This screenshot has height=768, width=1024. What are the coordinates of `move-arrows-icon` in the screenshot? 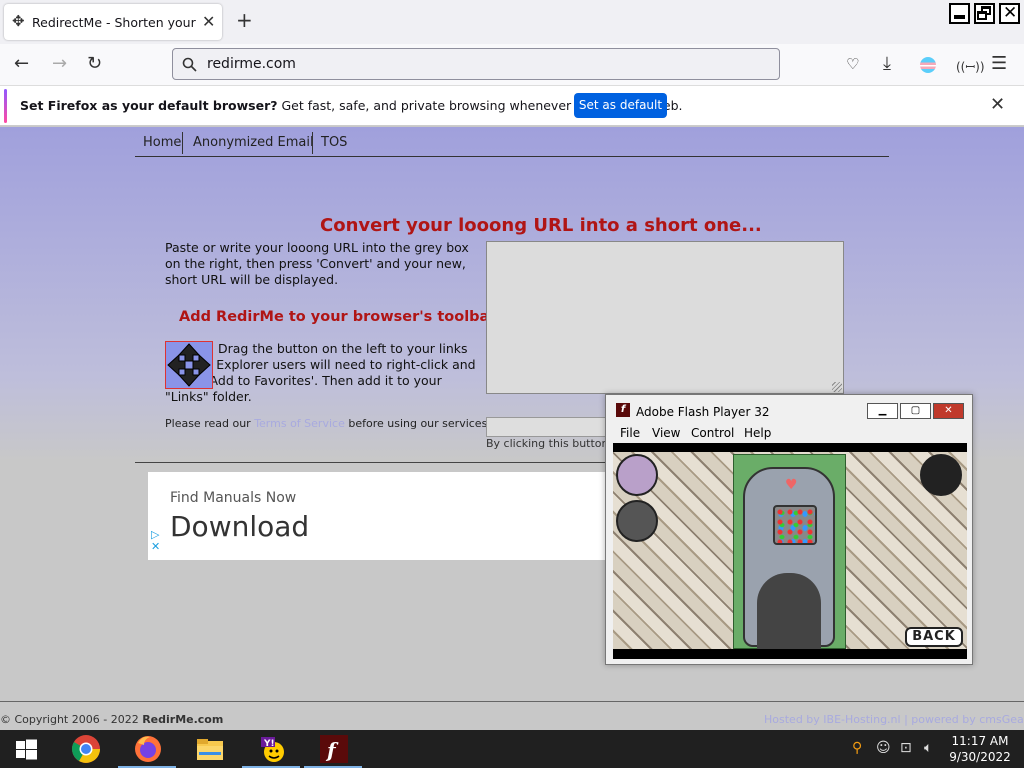 It's located at (189, 365).